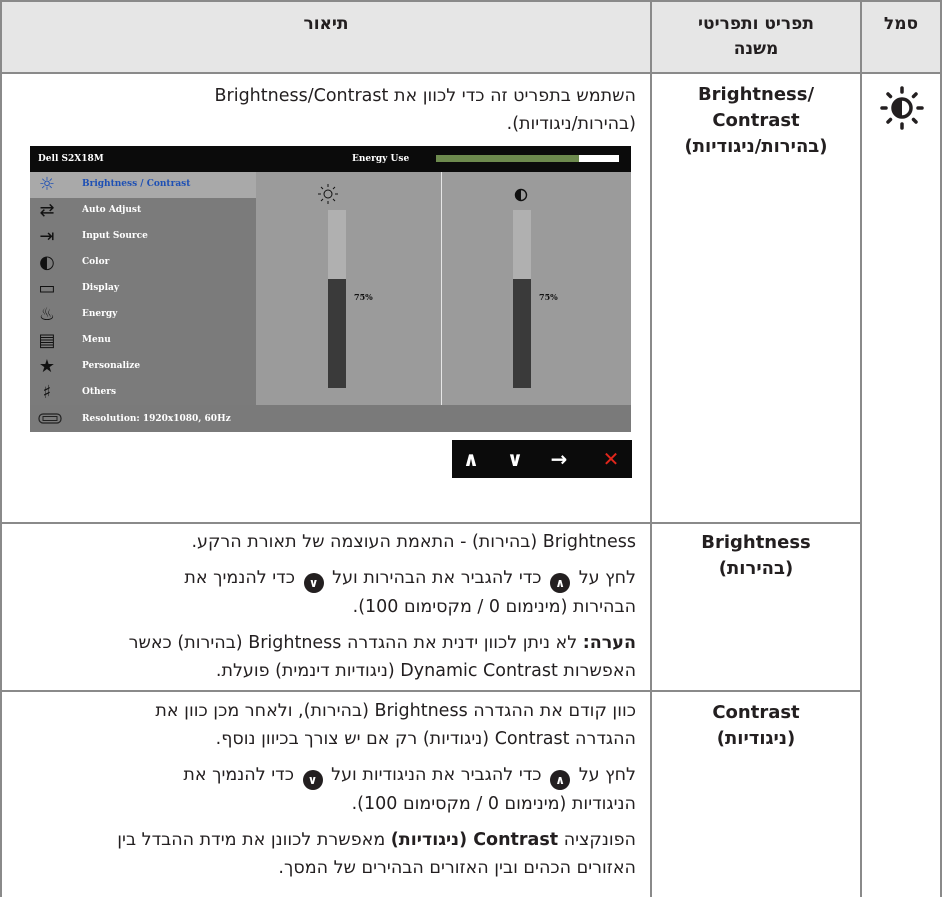  Describe the element at coordinates (47, 366) in the screenshot. I see `star-icon: ★` at that location.